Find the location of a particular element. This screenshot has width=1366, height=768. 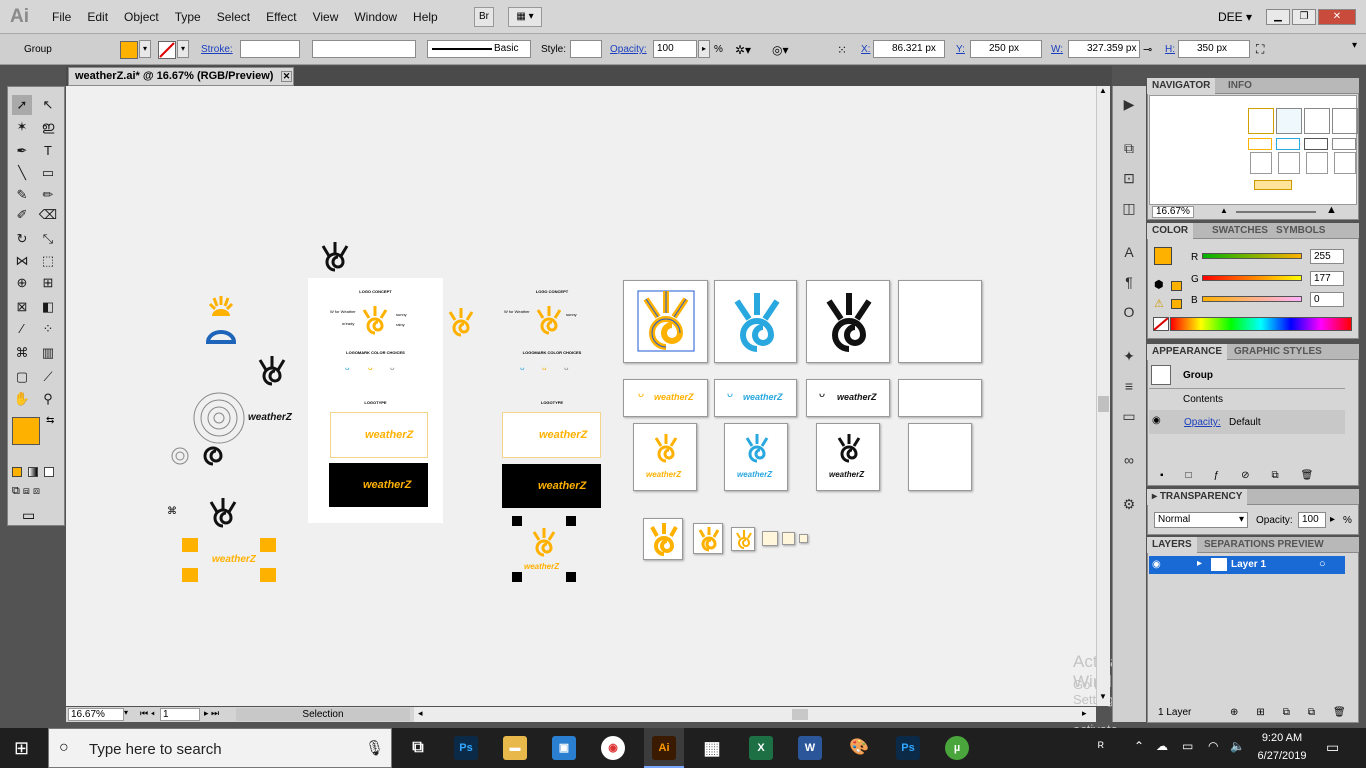

w-field: 327.359 px is located at coordinates (1104, 49).